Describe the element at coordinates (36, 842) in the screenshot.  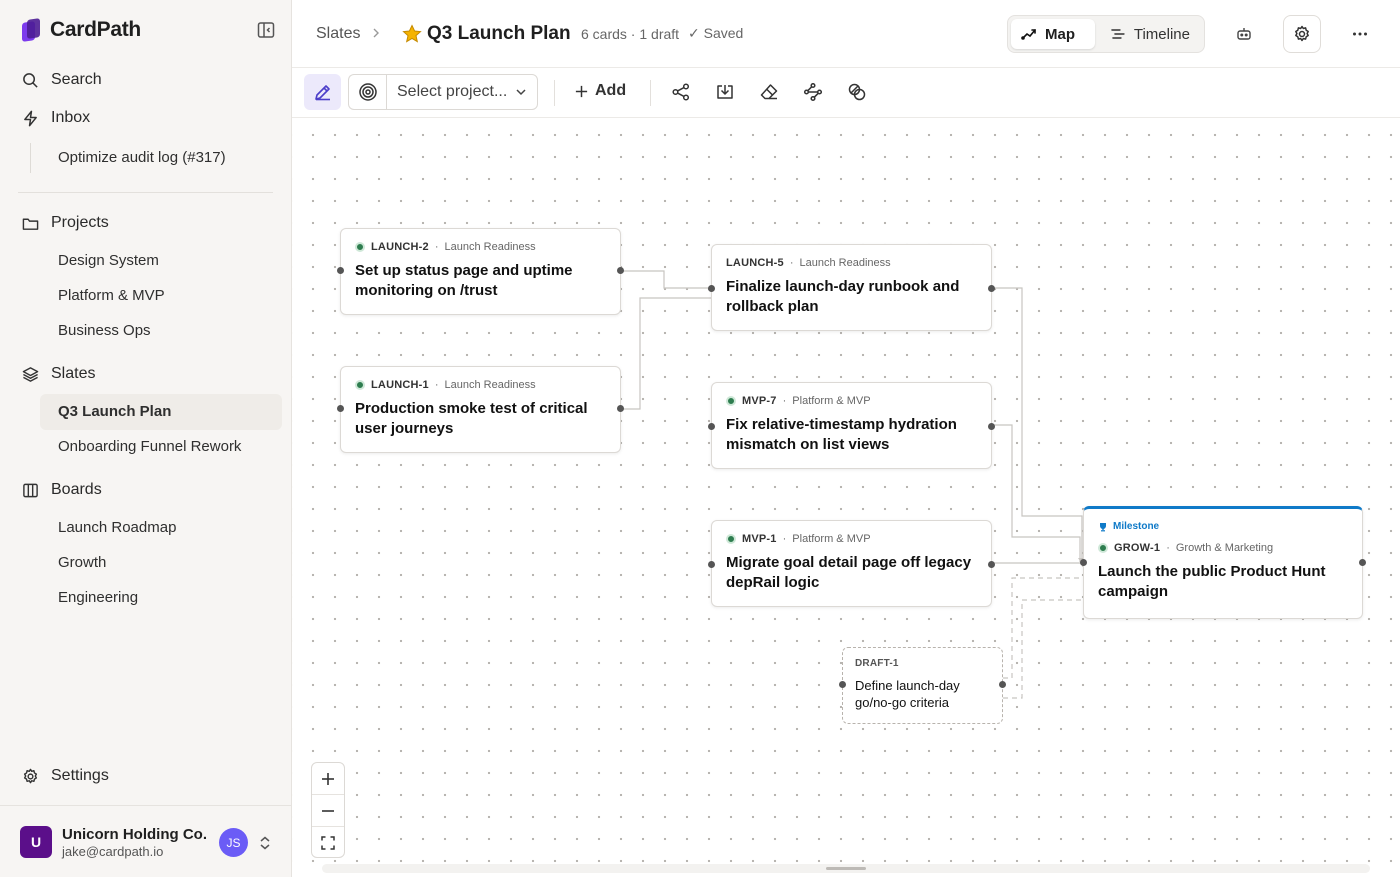
I see `org-avatar: U` at that location.